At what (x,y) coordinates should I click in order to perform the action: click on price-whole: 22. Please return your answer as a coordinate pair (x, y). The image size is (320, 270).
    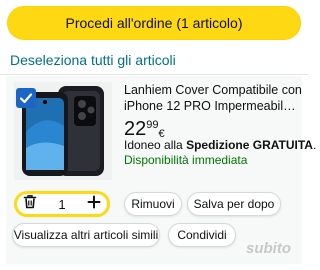
    Looking at the image, I should click on (135, 129).